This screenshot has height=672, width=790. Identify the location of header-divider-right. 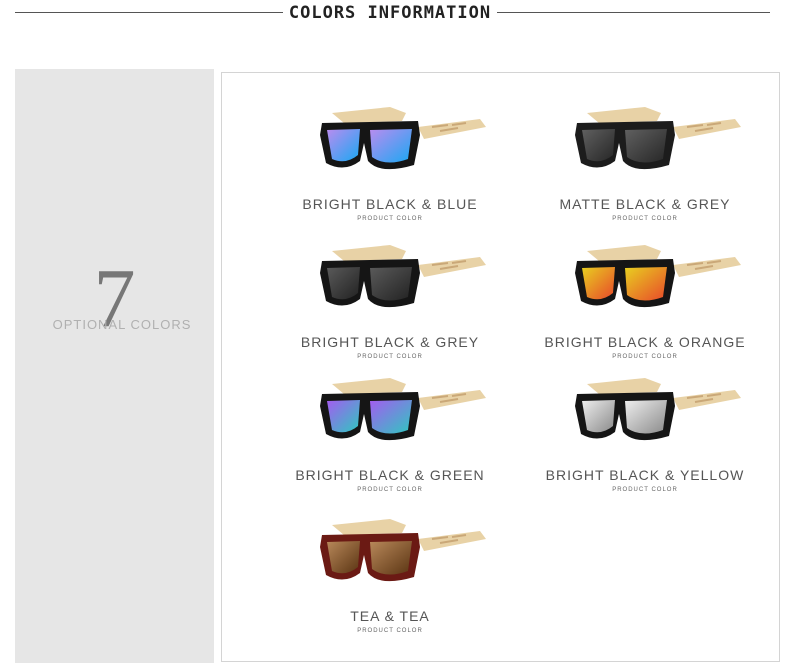
(633, 12).